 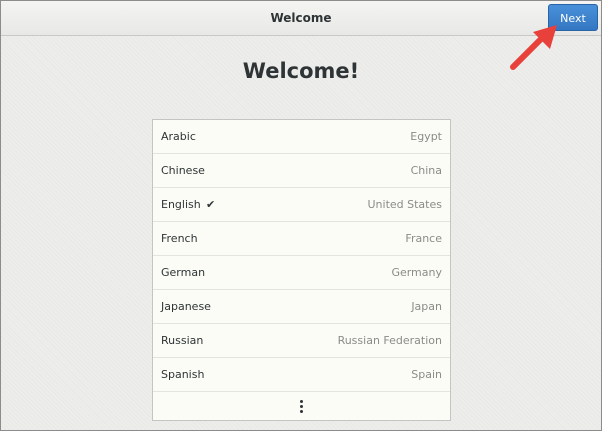 What do you see at coordinates (423, 238) in the screenshot?
I see `language-country: France` at bounding box center [423, 238].